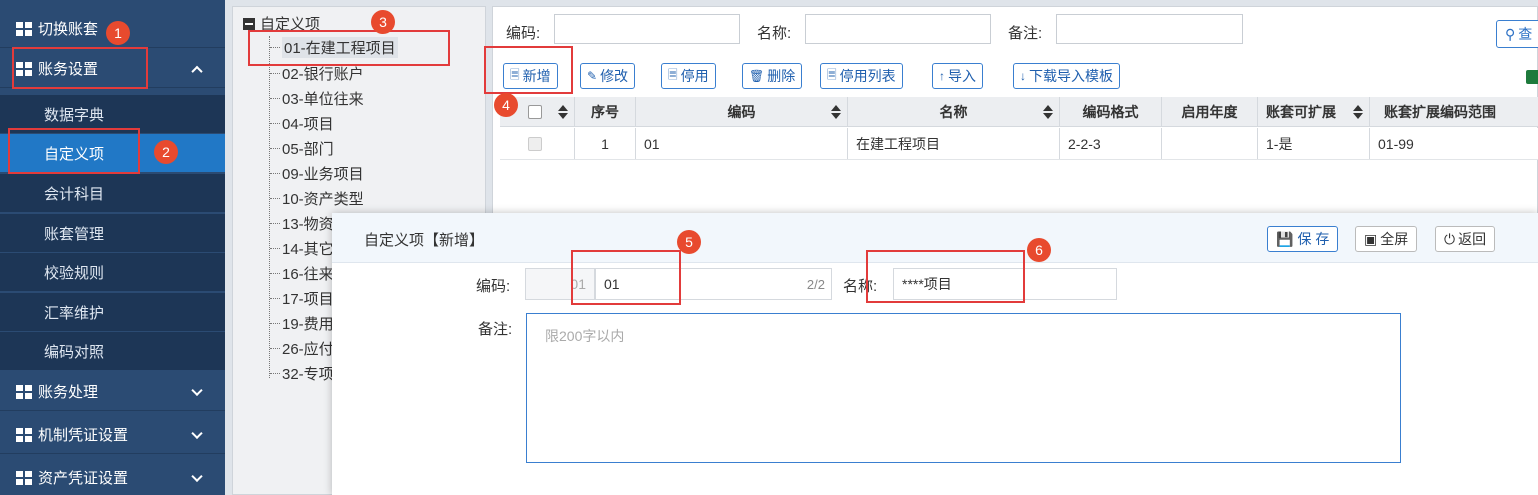 This screenshot has width=1538, height=495. I want to click on row-select-cell, so click(537, 143).